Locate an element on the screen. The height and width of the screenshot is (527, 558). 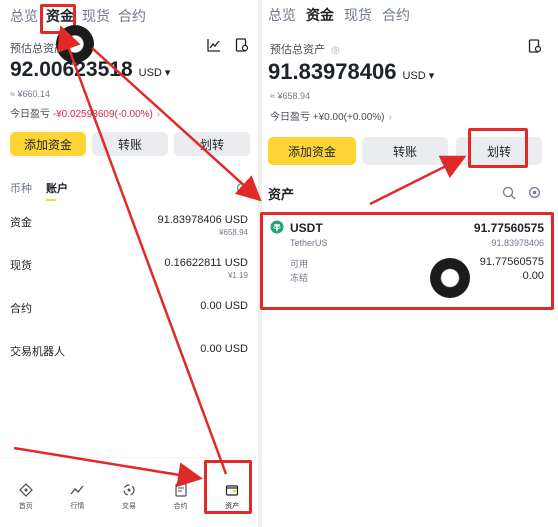
account-value: 0.16622811 USD is located at coordinates (206, 263).